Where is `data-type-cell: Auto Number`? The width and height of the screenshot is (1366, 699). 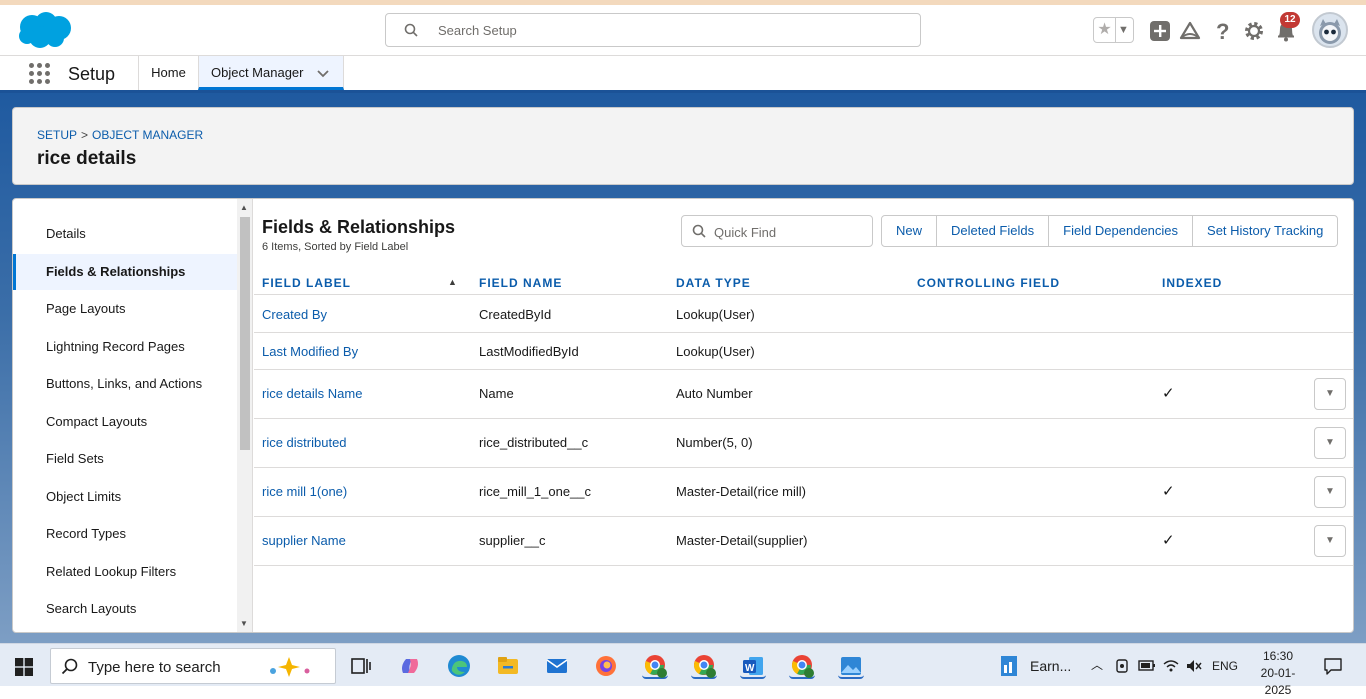 data-type-cell: Auto Number is located at coordinates (714, 393).